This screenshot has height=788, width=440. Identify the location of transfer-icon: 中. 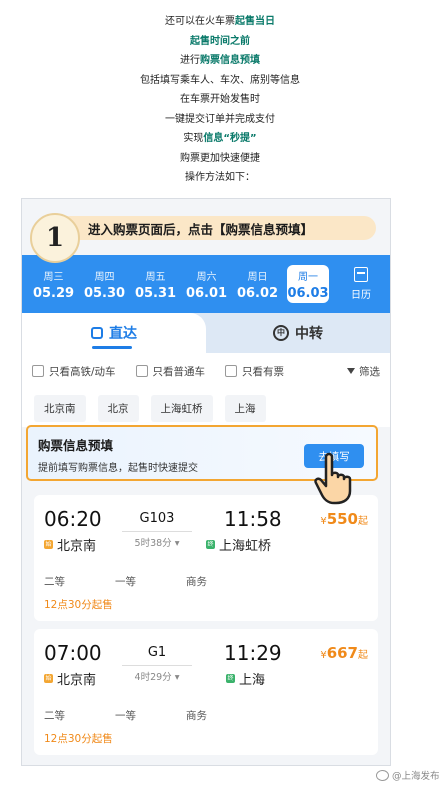
(281, 333).